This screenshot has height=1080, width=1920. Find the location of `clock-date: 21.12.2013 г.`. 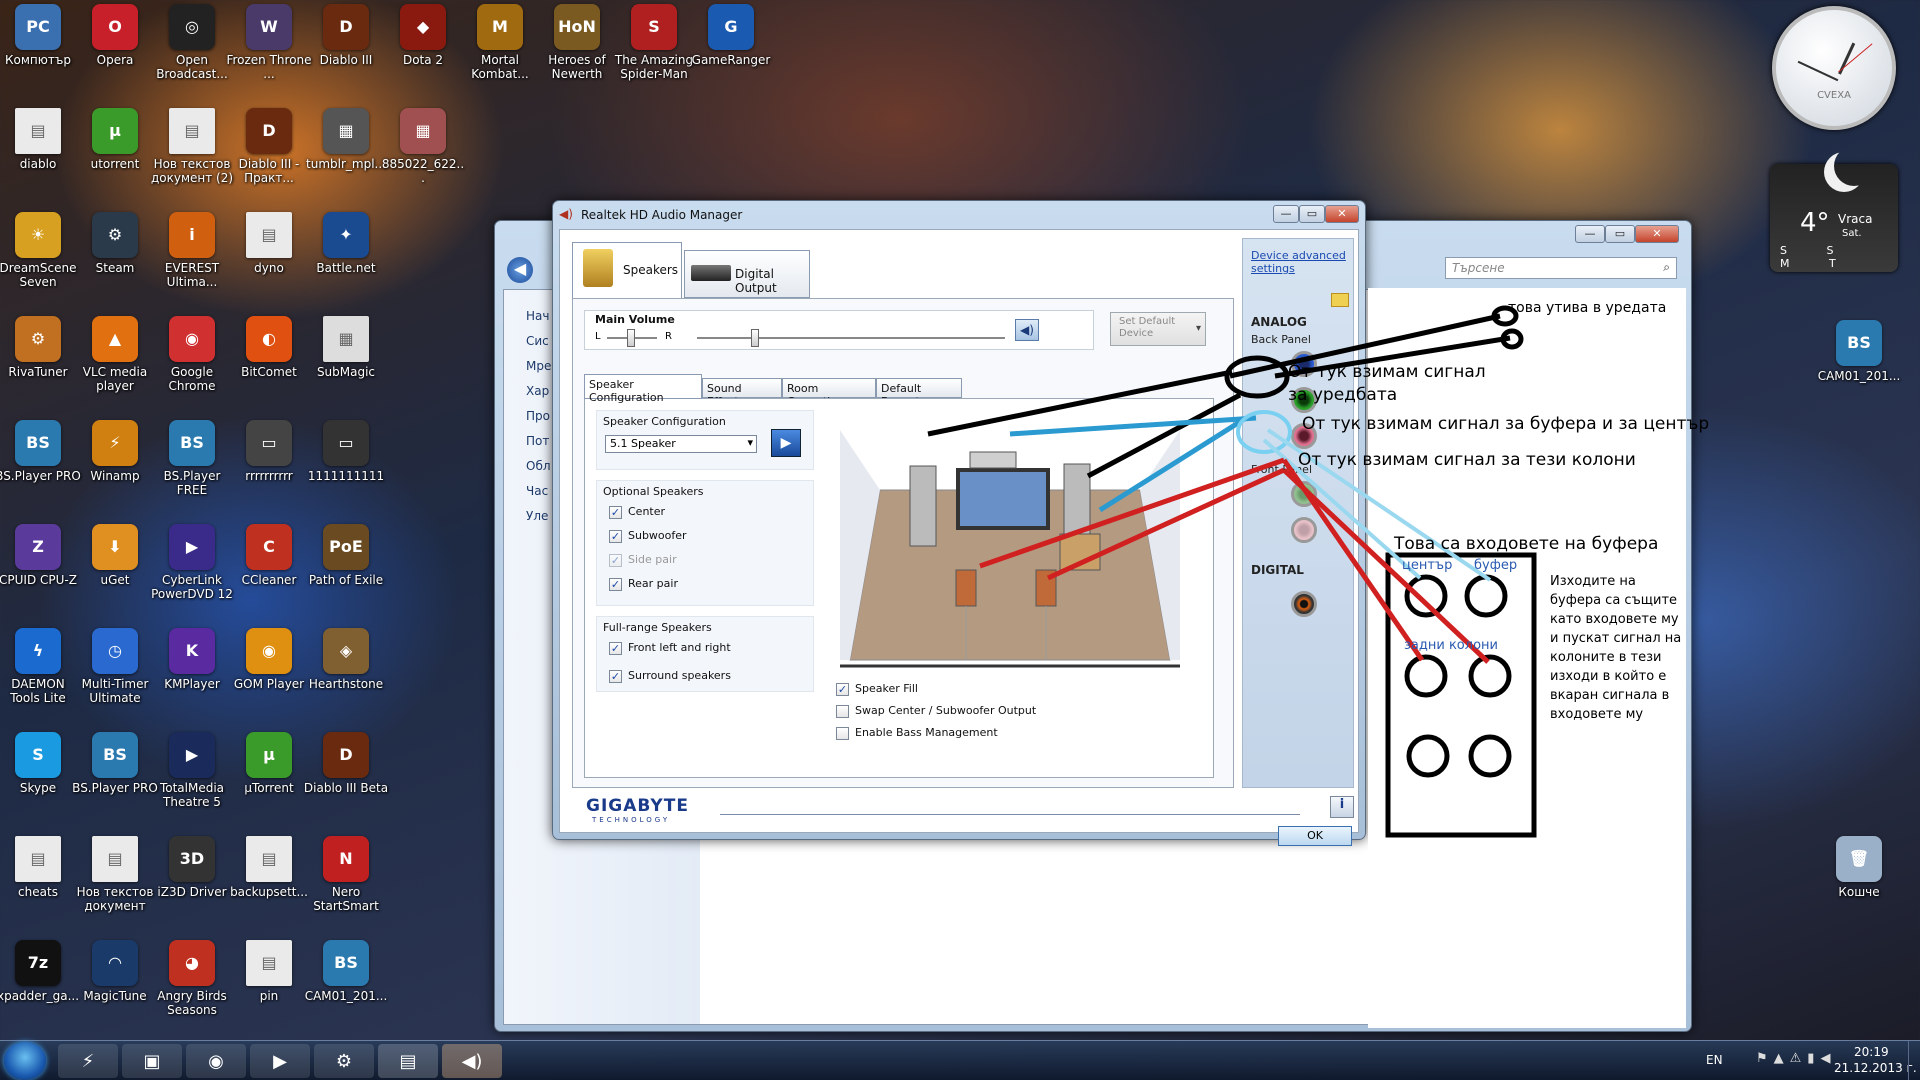

clock-date: 21.12.2013 г. is located at coordinates (1875, 1068).